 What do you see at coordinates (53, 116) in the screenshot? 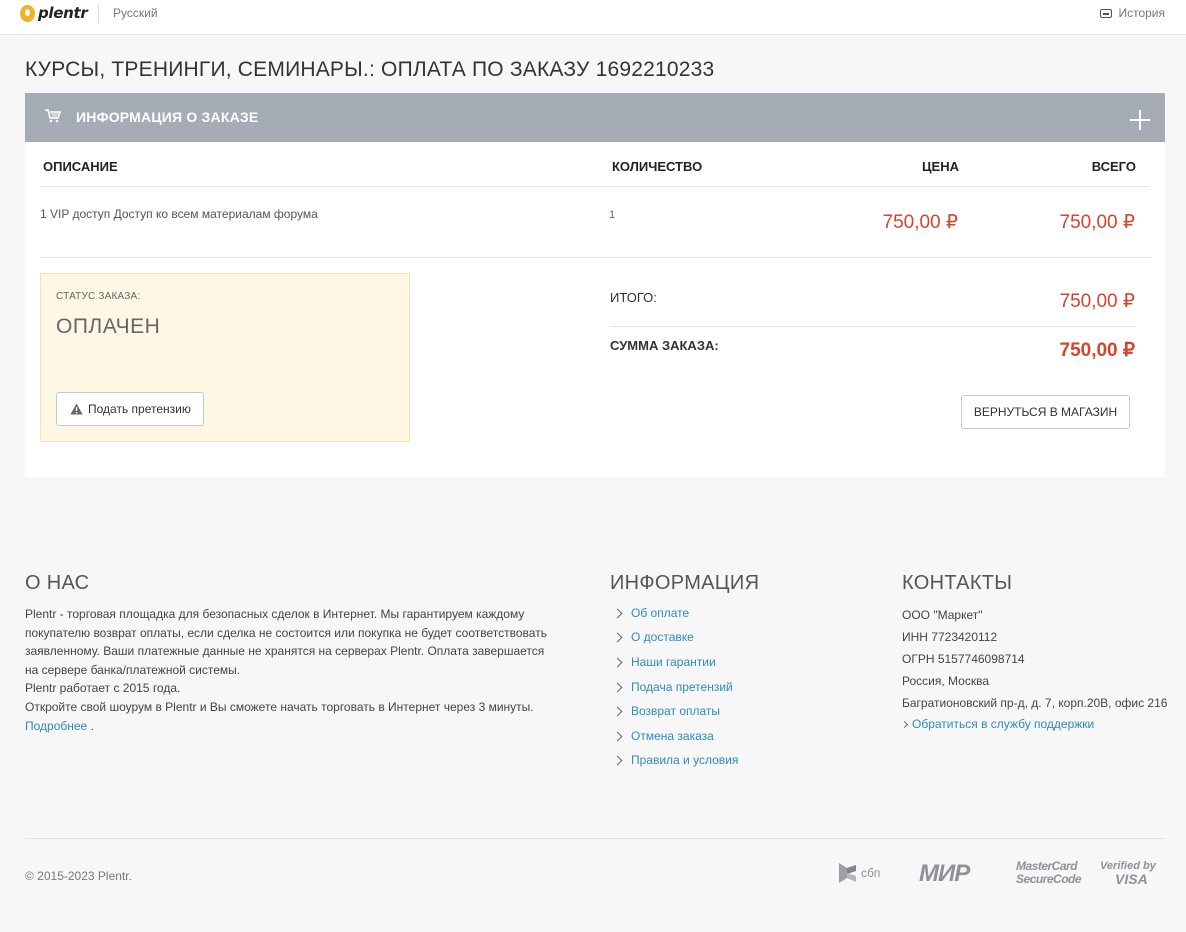
I see `cart-icon` at bounding box center [53, 116].